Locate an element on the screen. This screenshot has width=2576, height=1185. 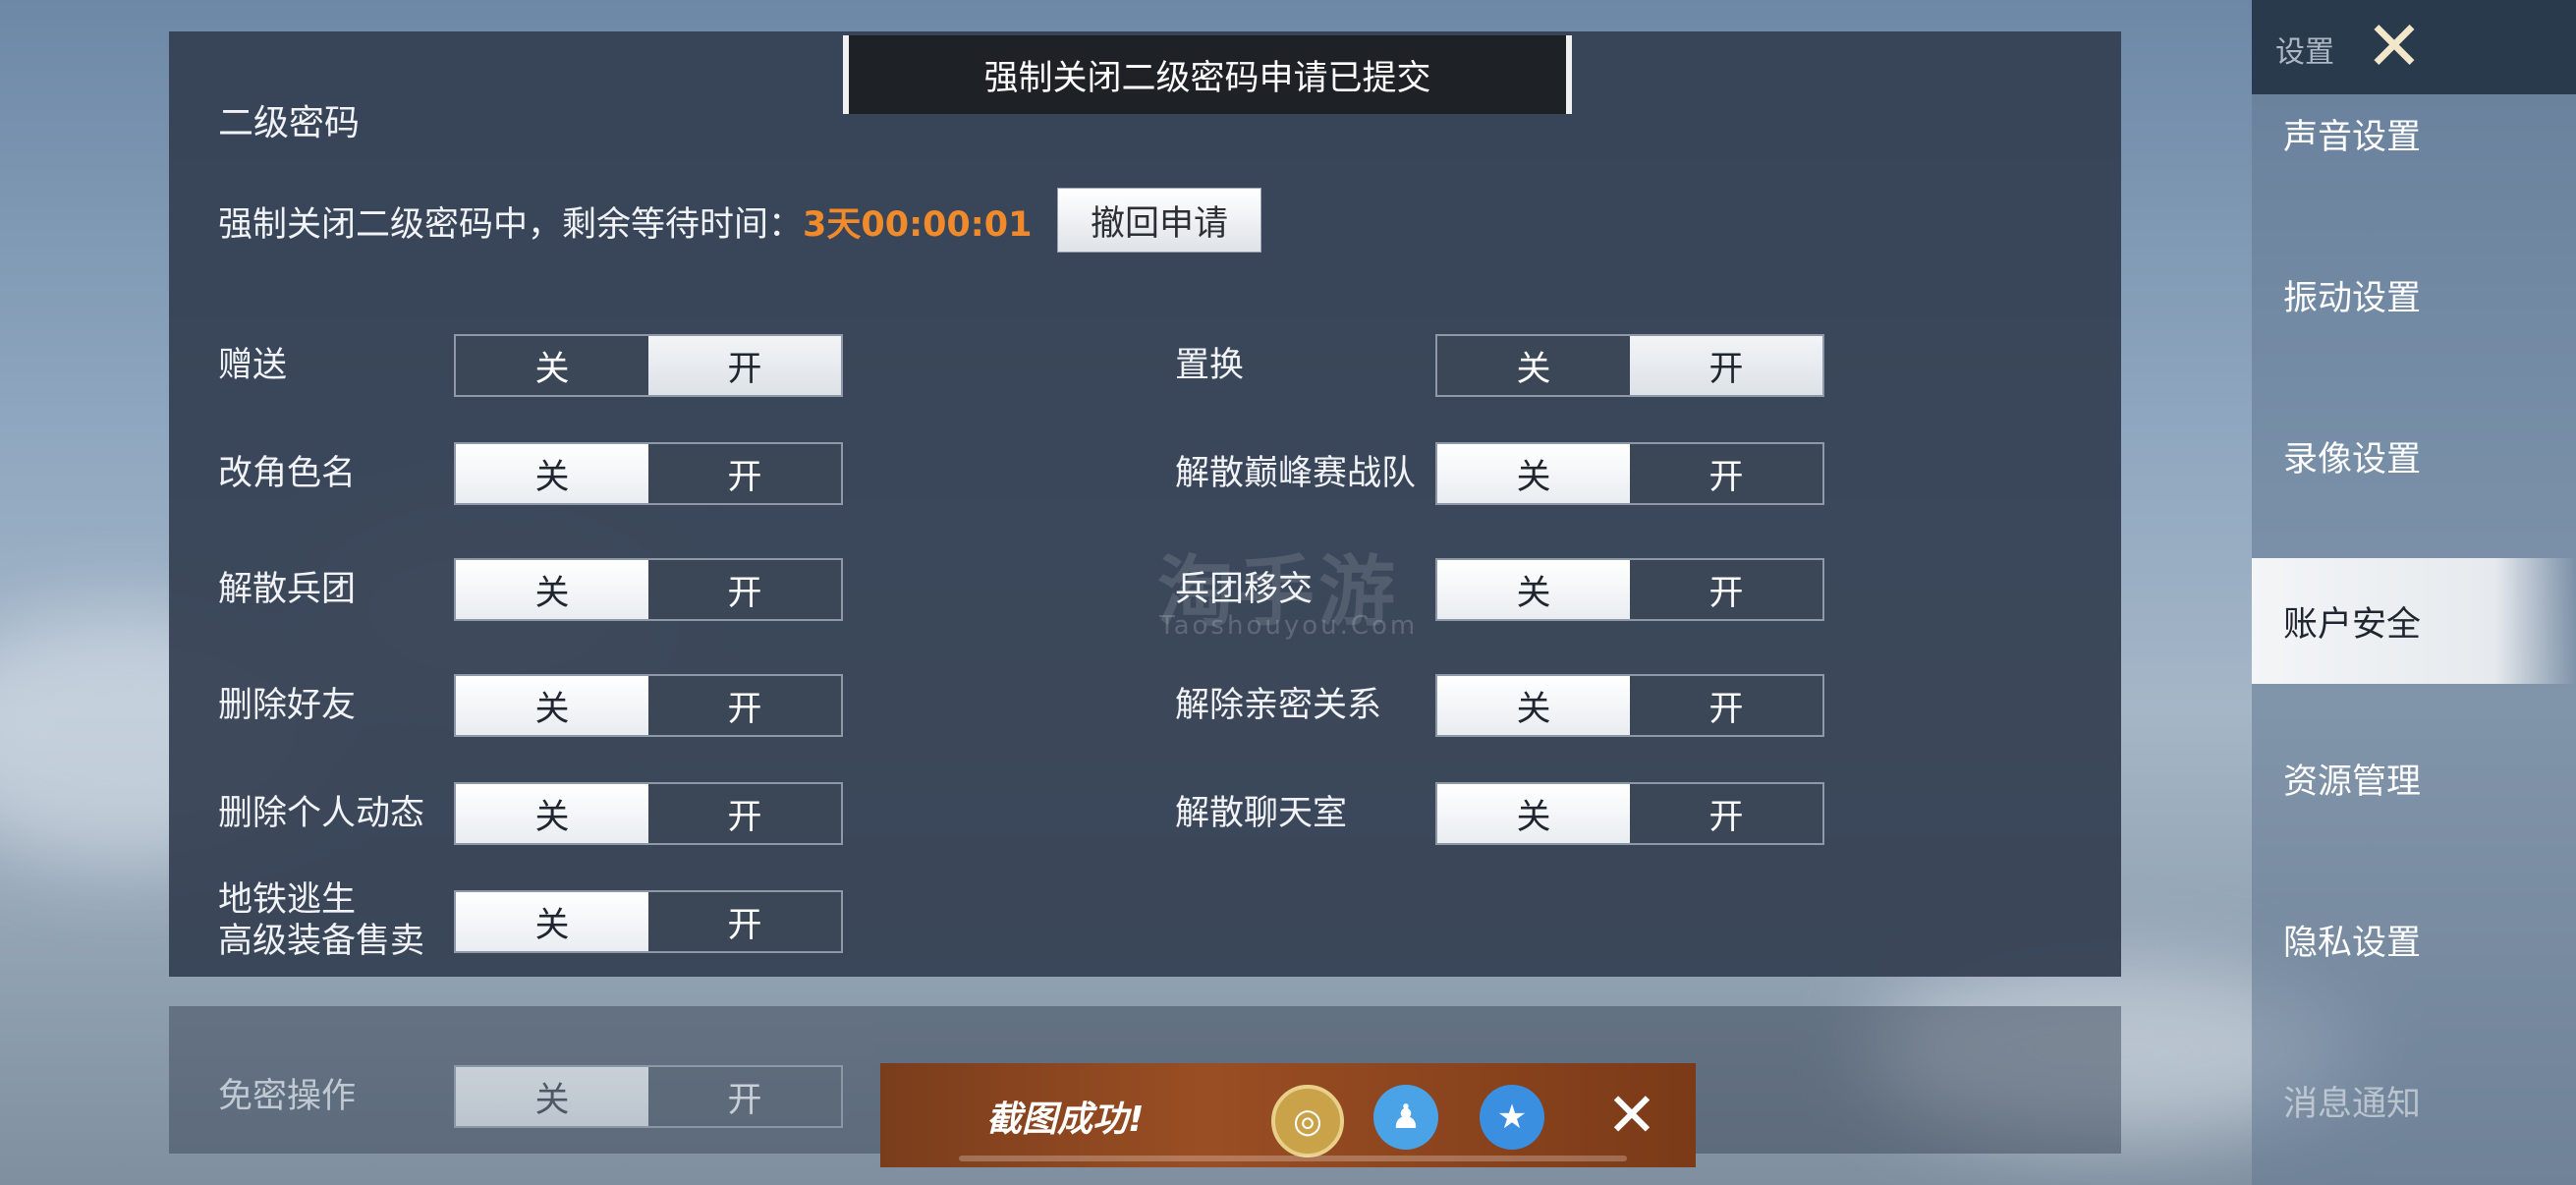
toggle-delete-moments: 关 开 is located at coordinates (648, 814).